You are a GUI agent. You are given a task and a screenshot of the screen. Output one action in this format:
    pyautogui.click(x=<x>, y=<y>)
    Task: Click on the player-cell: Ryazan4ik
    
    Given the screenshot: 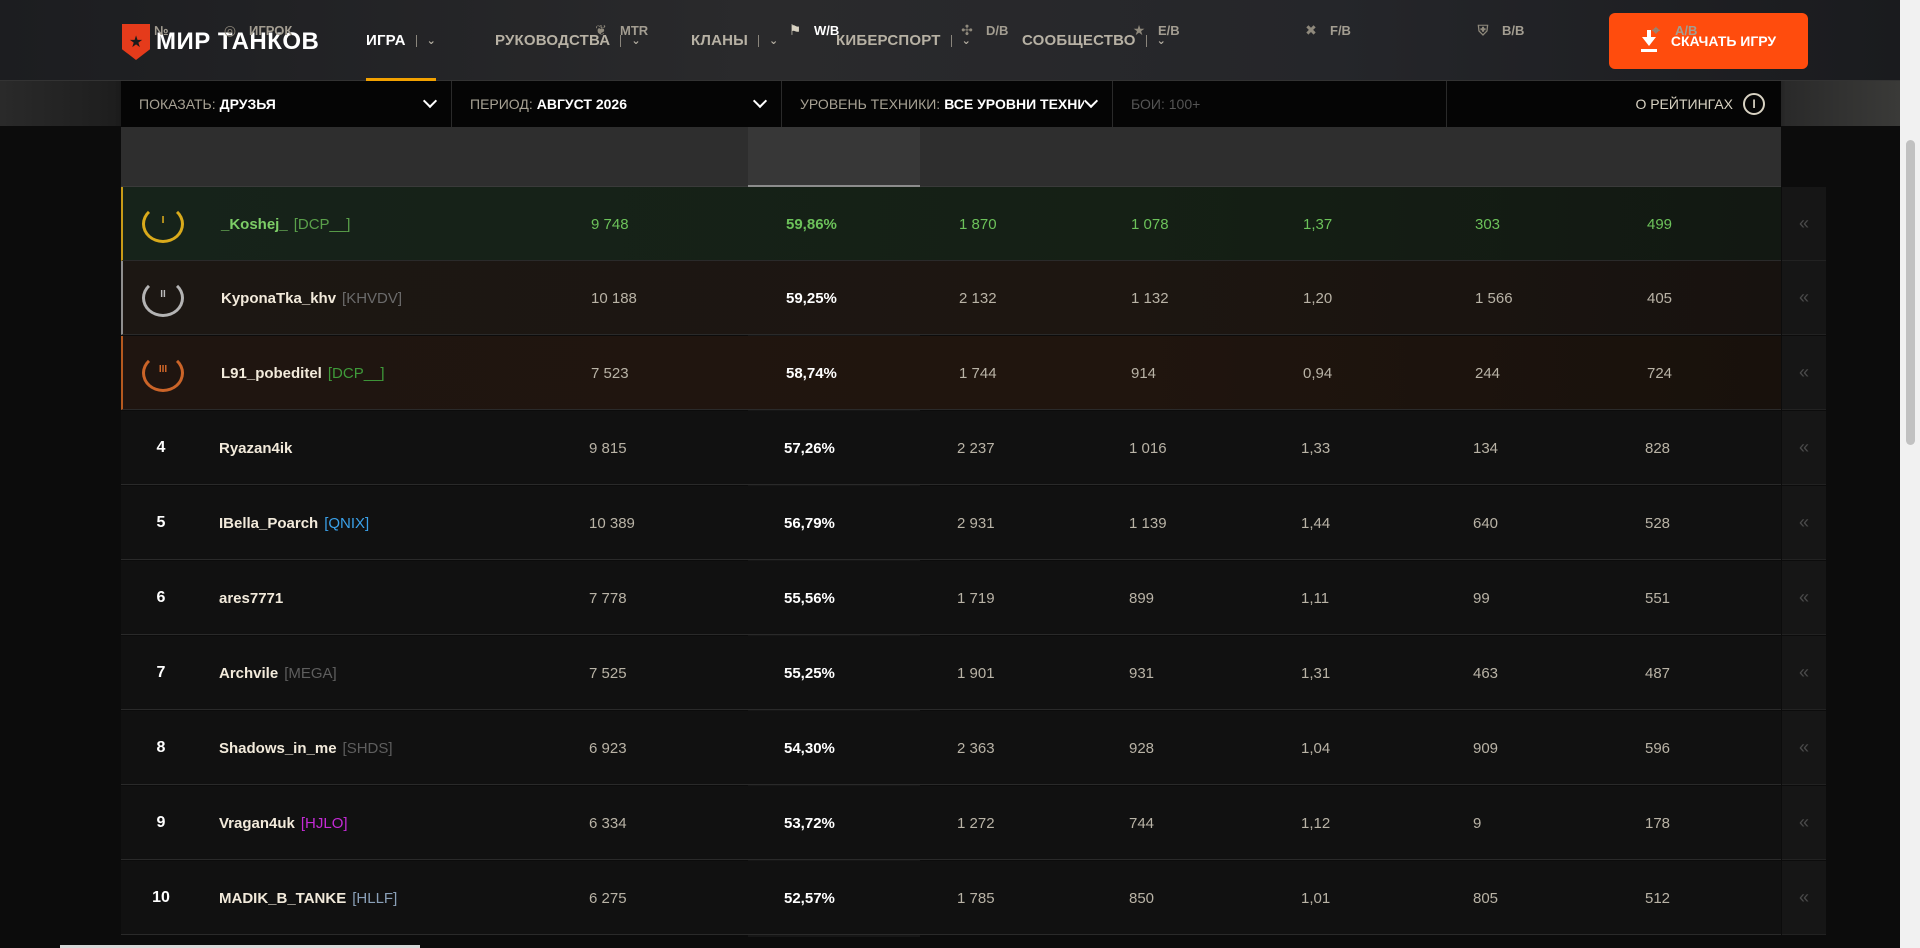 What is the action you would take?
    pyautogui.click(x=255, y=448)
    